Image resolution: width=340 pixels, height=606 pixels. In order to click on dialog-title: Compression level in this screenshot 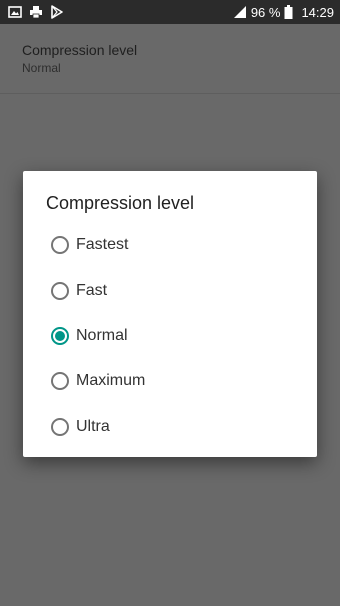, I will do `click(120, 203)`.